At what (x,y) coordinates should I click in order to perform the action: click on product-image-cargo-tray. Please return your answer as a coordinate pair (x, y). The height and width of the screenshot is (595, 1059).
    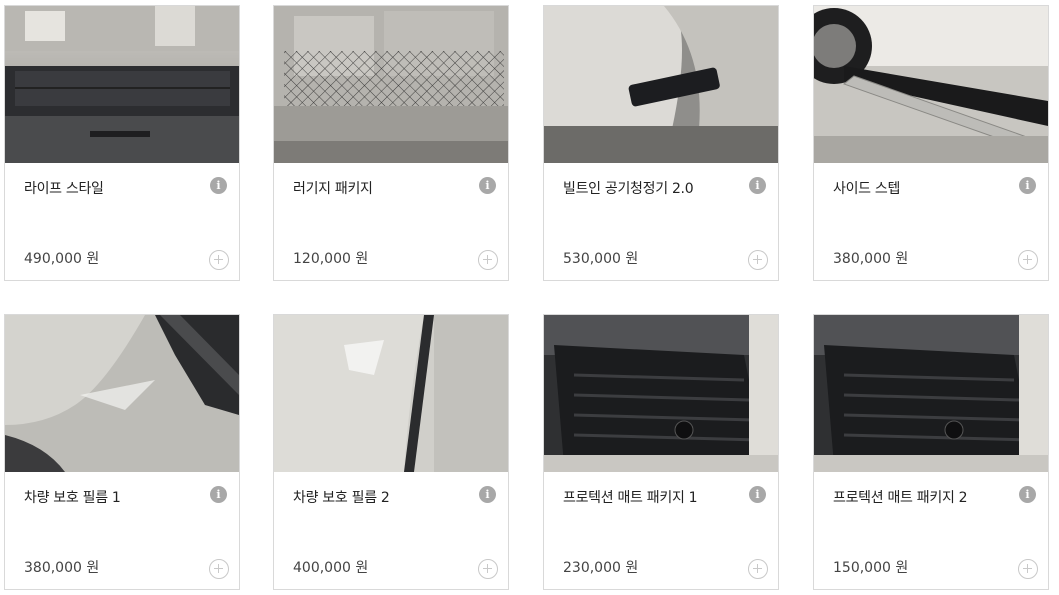
    Looking at the image, I should click on (122, 84).